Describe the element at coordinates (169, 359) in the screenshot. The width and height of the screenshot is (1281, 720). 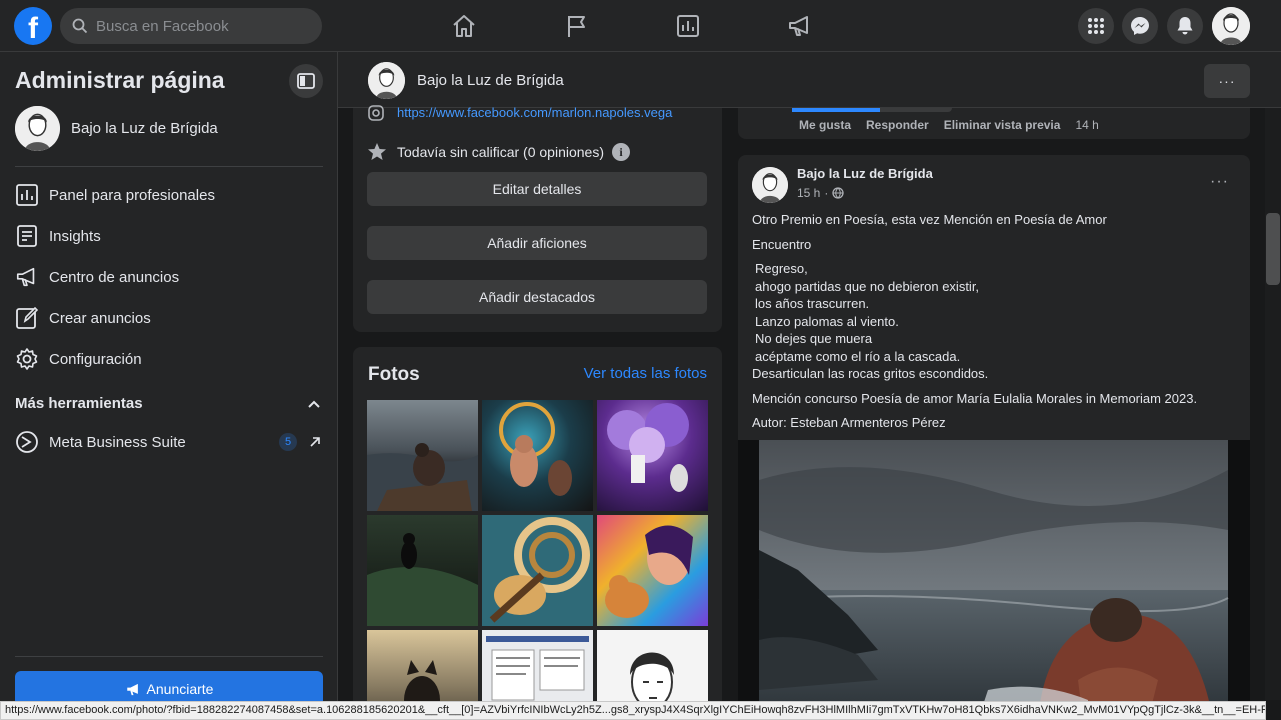
I see `sidebar-item-settings: Configuración` at that location.